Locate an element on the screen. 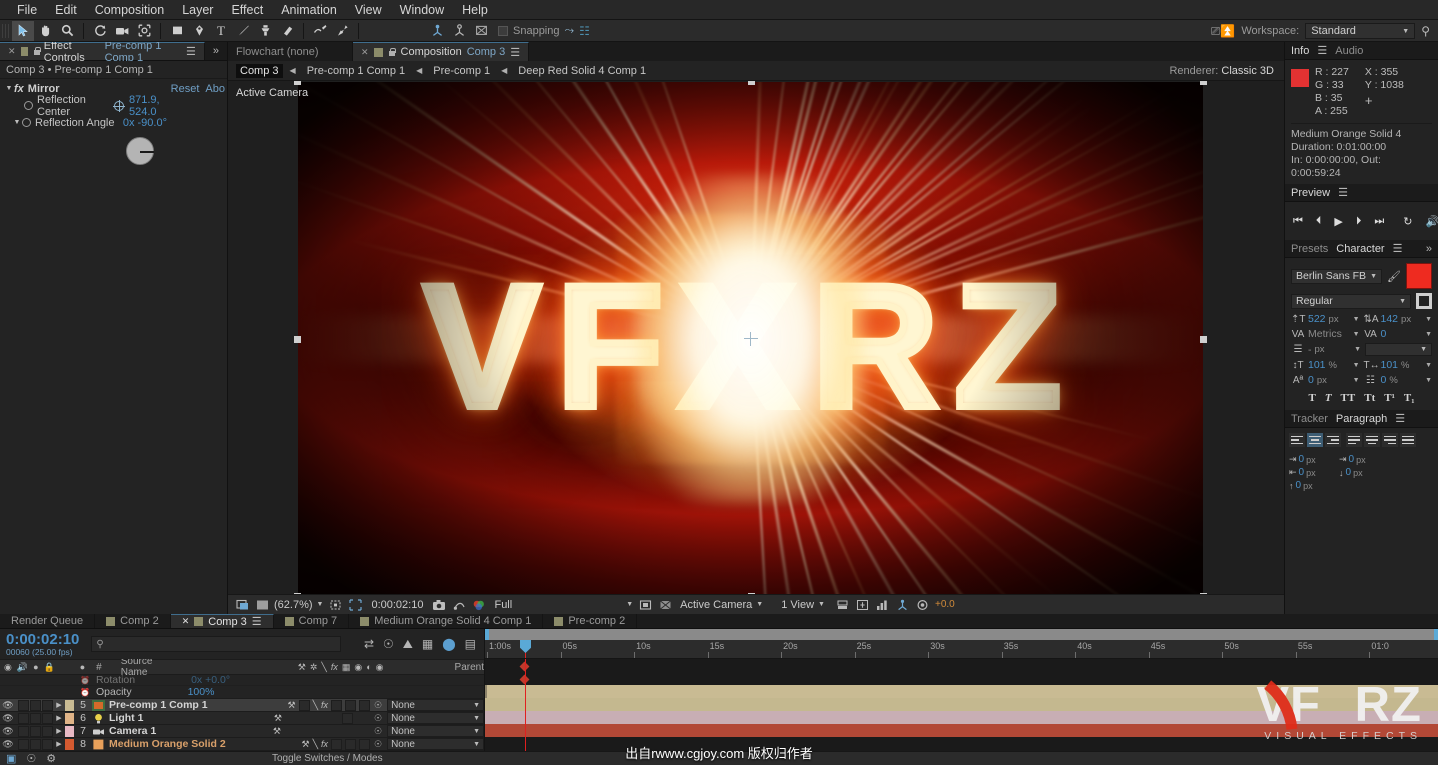  leading-field: ⇅A 142 px ▼ is located at coordinates (1398, 319).